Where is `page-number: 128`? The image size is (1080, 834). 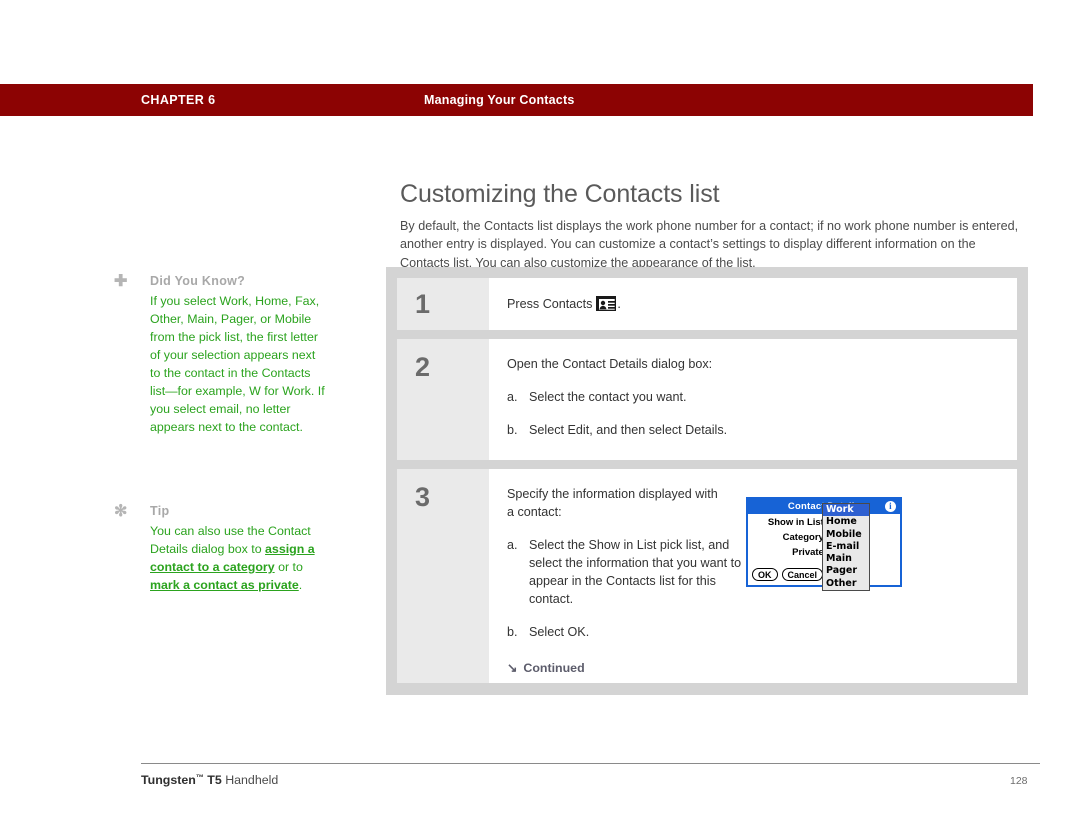
page-number: 128 is located at coordinates (1019, 781).